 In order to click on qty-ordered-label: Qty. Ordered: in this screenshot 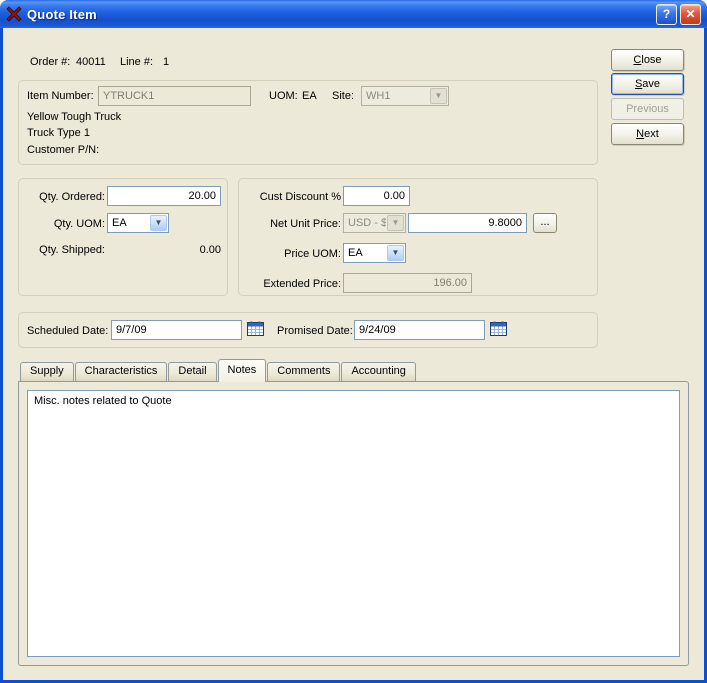, I will do `click(72, 197)`.